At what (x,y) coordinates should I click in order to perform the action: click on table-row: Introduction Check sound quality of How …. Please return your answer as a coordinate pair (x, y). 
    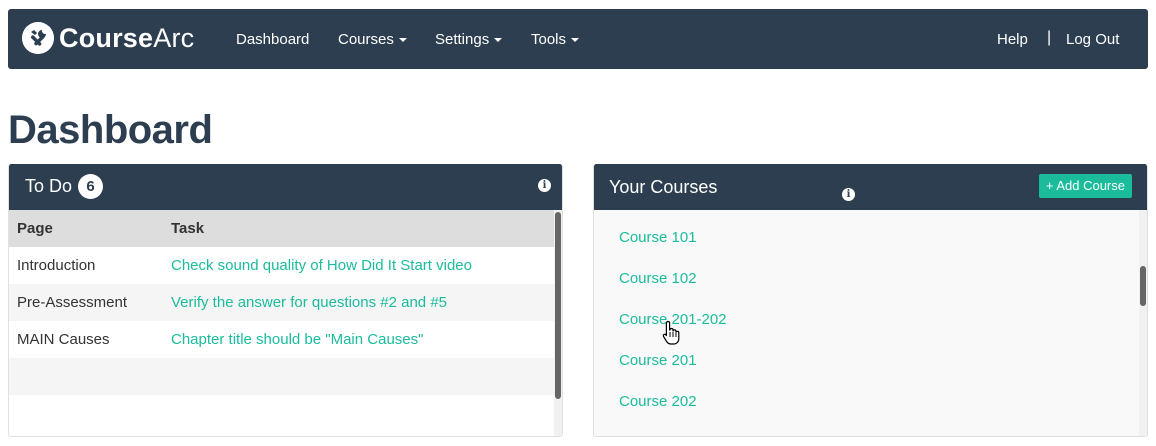
    Looking at the image, I should click on (282, 265).